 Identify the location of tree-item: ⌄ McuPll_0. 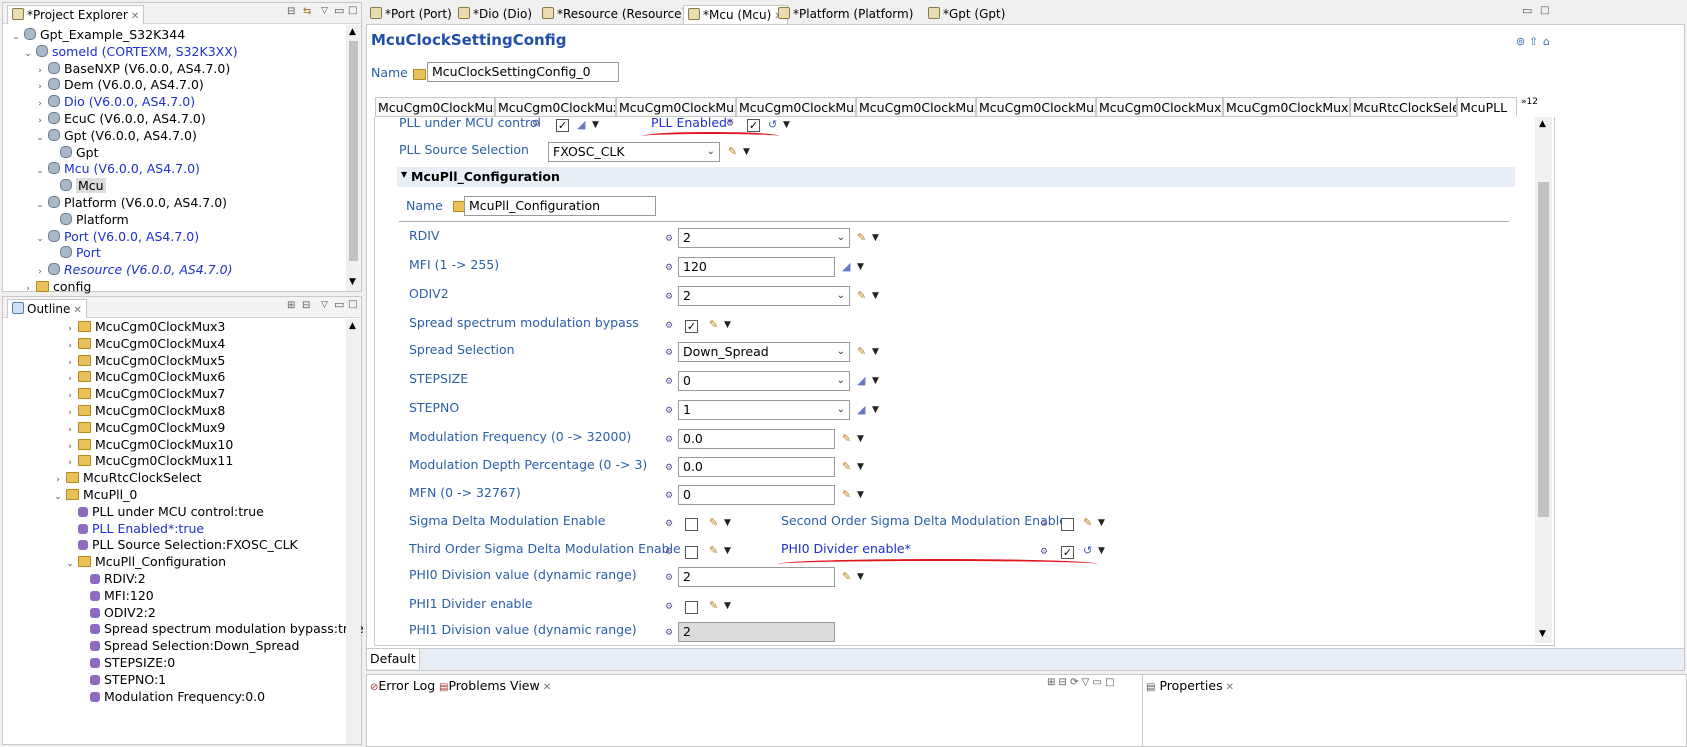
(95, 494).